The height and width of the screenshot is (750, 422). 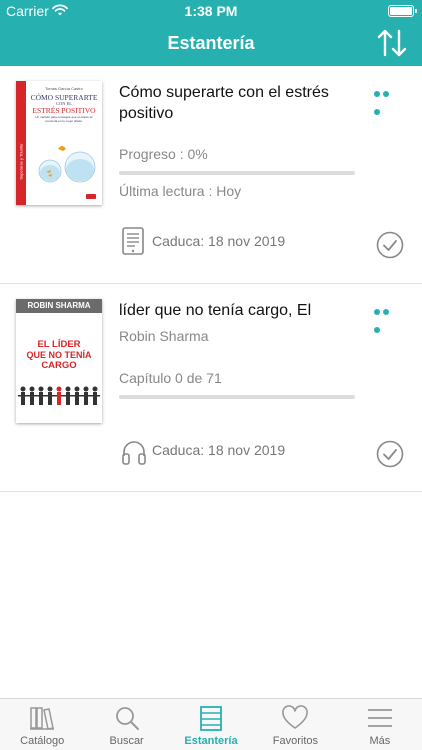 I want to click on book-author: Robin Sharma, so click(x=164, y=336).